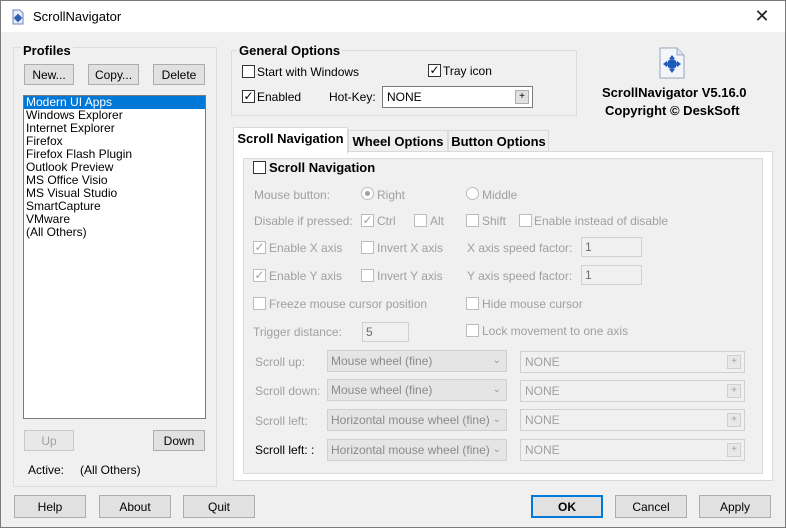 The height and width of the screenshot is (528, 786). Describe the element at coordinates (437, 221) in the screenshot. I see `alt-label: Alt` at that location.